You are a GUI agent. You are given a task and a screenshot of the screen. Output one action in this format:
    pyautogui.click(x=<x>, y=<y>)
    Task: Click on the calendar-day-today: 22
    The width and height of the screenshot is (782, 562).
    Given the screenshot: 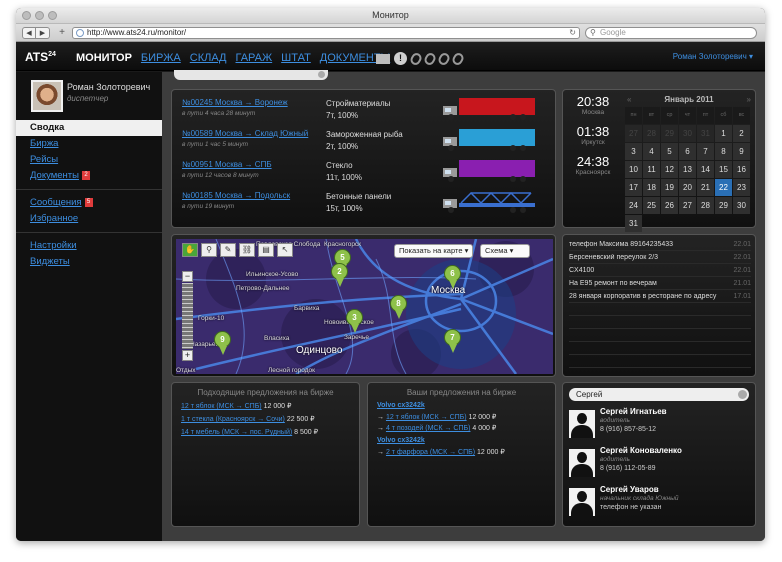 What is the action you would take?
    pyautogui.click(x=723, y=187)
    